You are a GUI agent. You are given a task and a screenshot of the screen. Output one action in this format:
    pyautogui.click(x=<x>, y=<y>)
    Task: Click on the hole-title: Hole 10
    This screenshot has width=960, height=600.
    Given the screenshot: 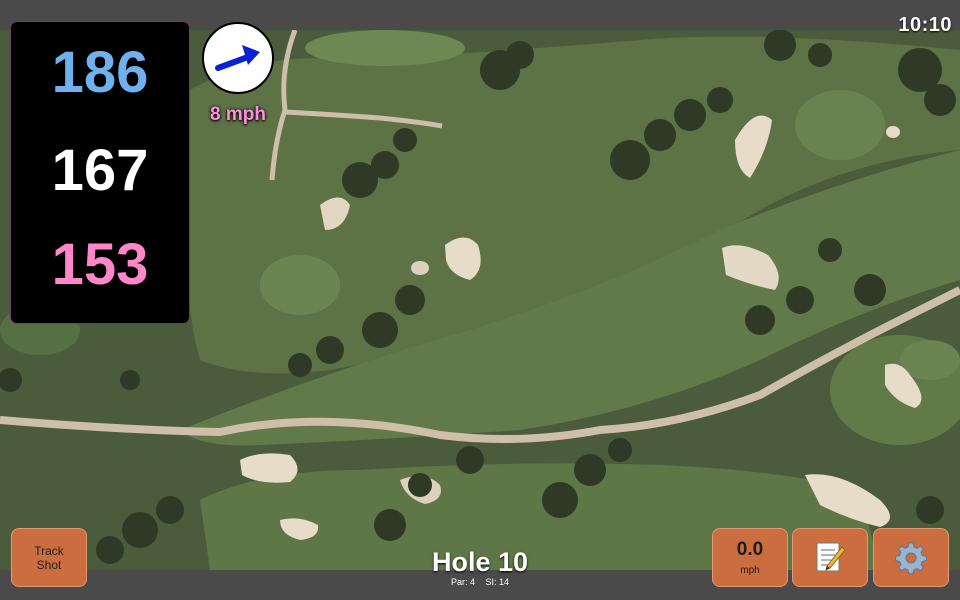 What is the action you would take?
    pyautogui.click(x=480, y=562)
    